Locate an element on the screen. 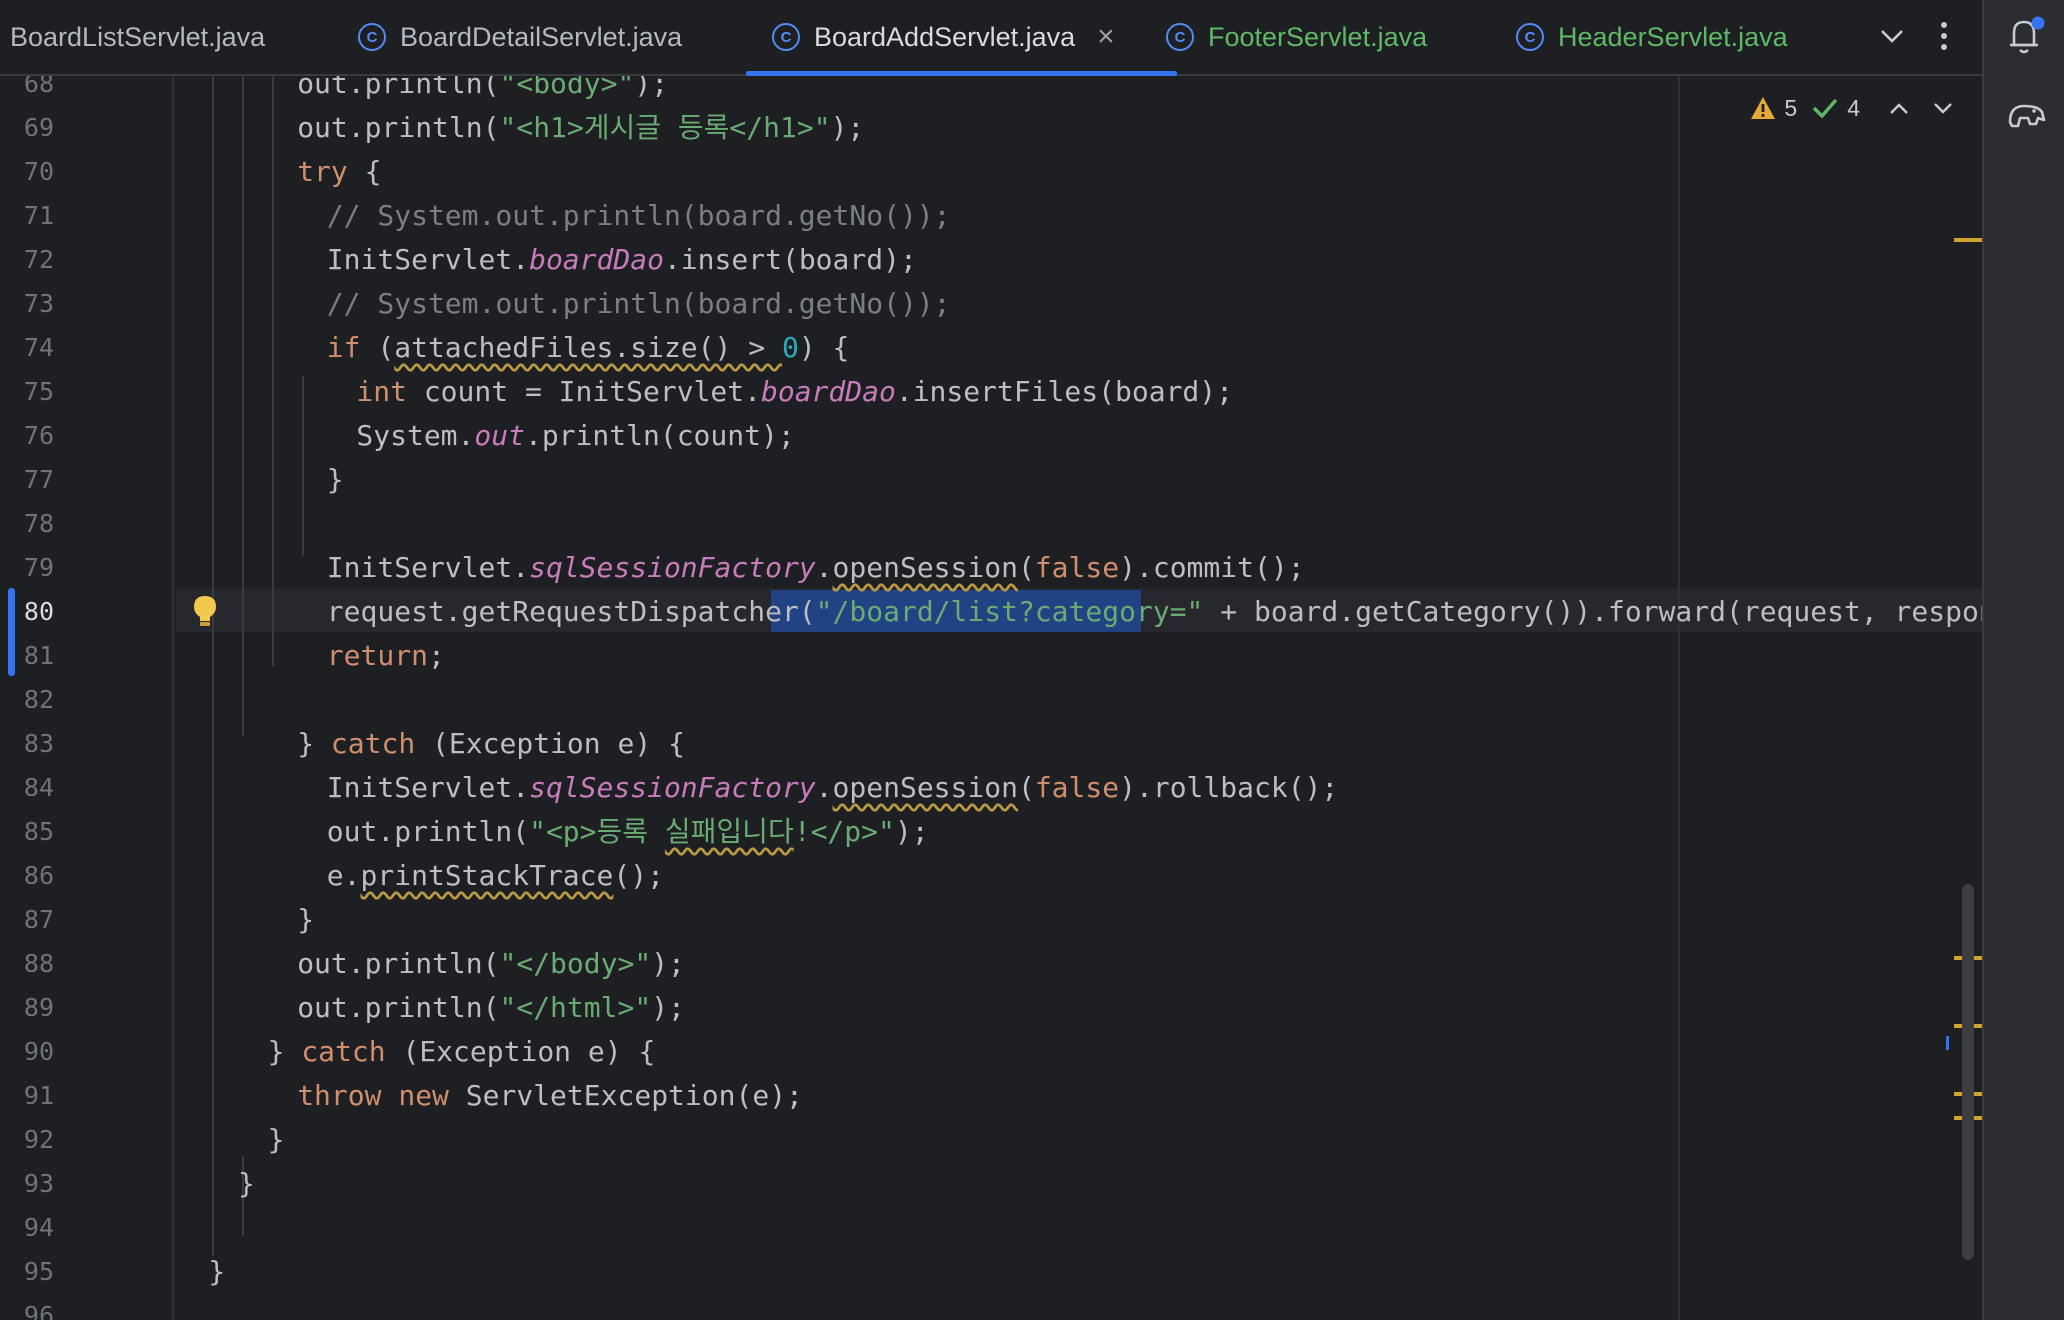 The width and height of the screenshot is (2064, 1320). line-number: 76 is located at coordinates (27, 436).